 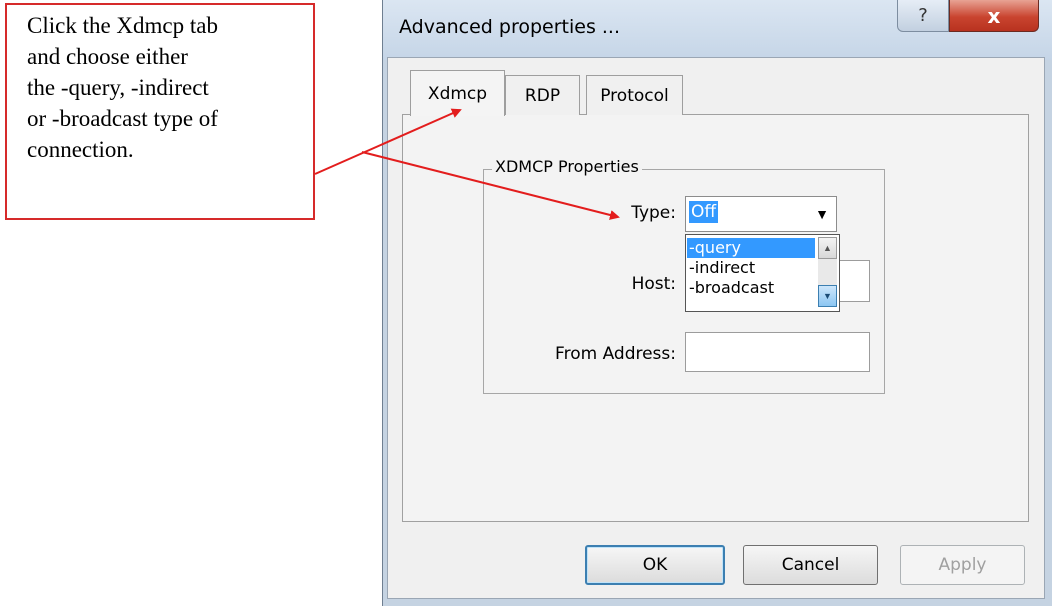 I want to click on tab-rdp-label: RDP, so click(x=542, y=95).